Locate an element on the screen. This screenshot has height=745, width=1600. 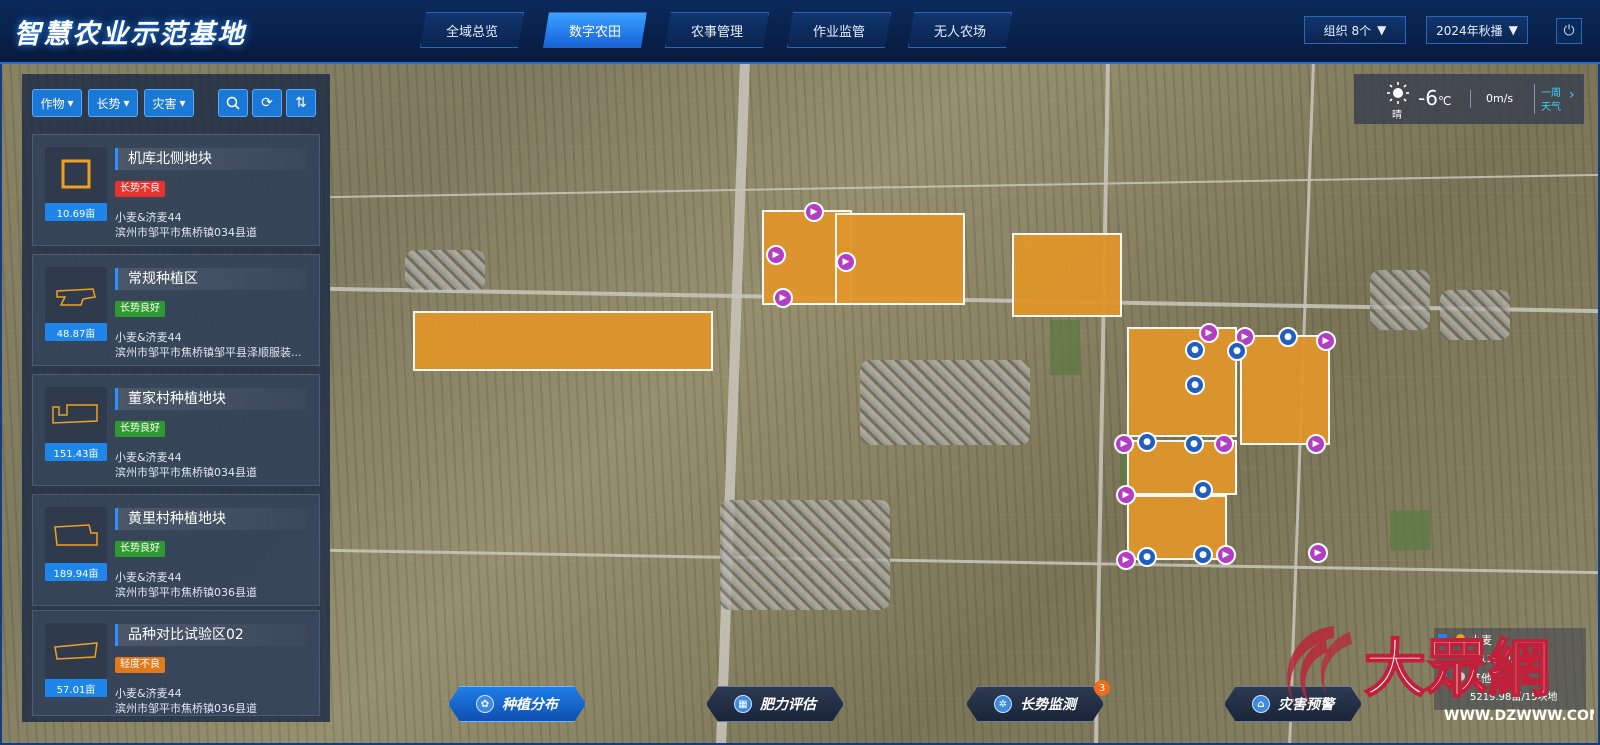
season-select: 2024年秋播 ▼ is located at coordinates (1477, 30).